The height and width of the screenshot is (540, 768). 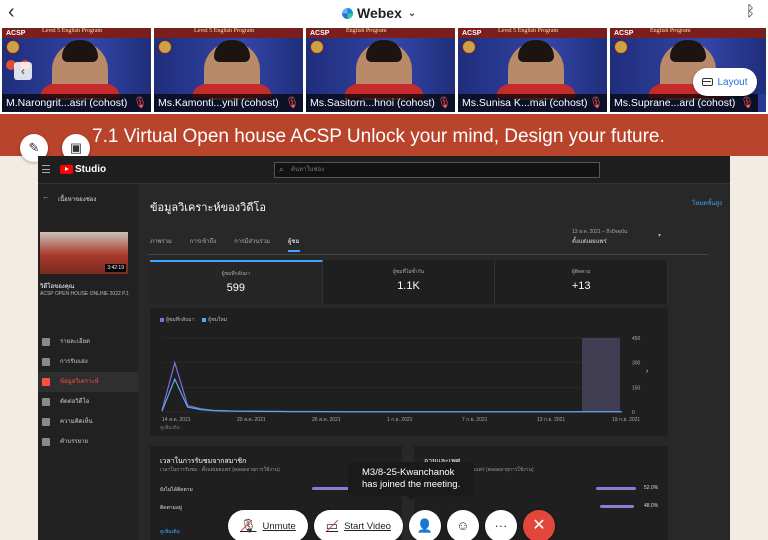 I want to click on participant-name: Ms.Kamonti...ynil (cohost), so click(x=228, y=103).